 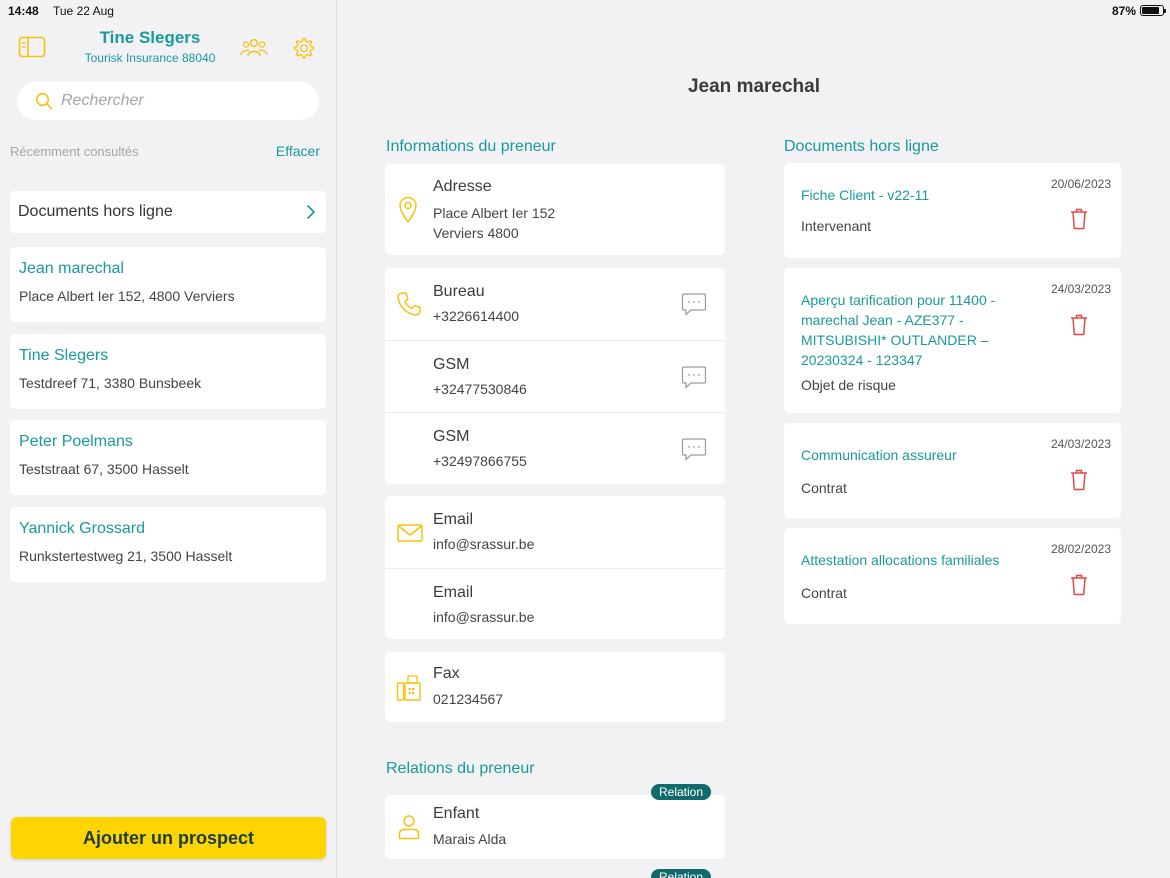 What do you see at coordinates (848, 385) in the screenshot?
I see `document-type: Objet de risque` at bounding box center [848, 385].